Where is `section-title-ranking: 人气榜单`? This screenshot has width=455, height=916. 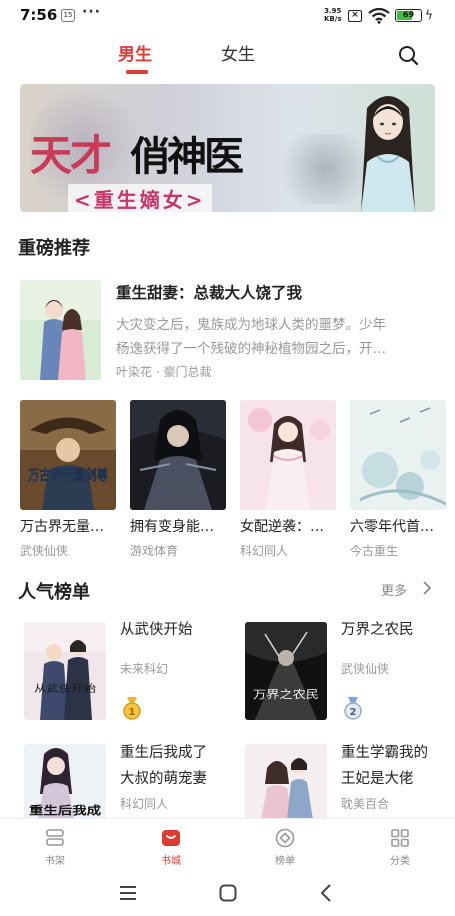 section-title-ranking: 人气榜单 is located at coordinates (54, 592).